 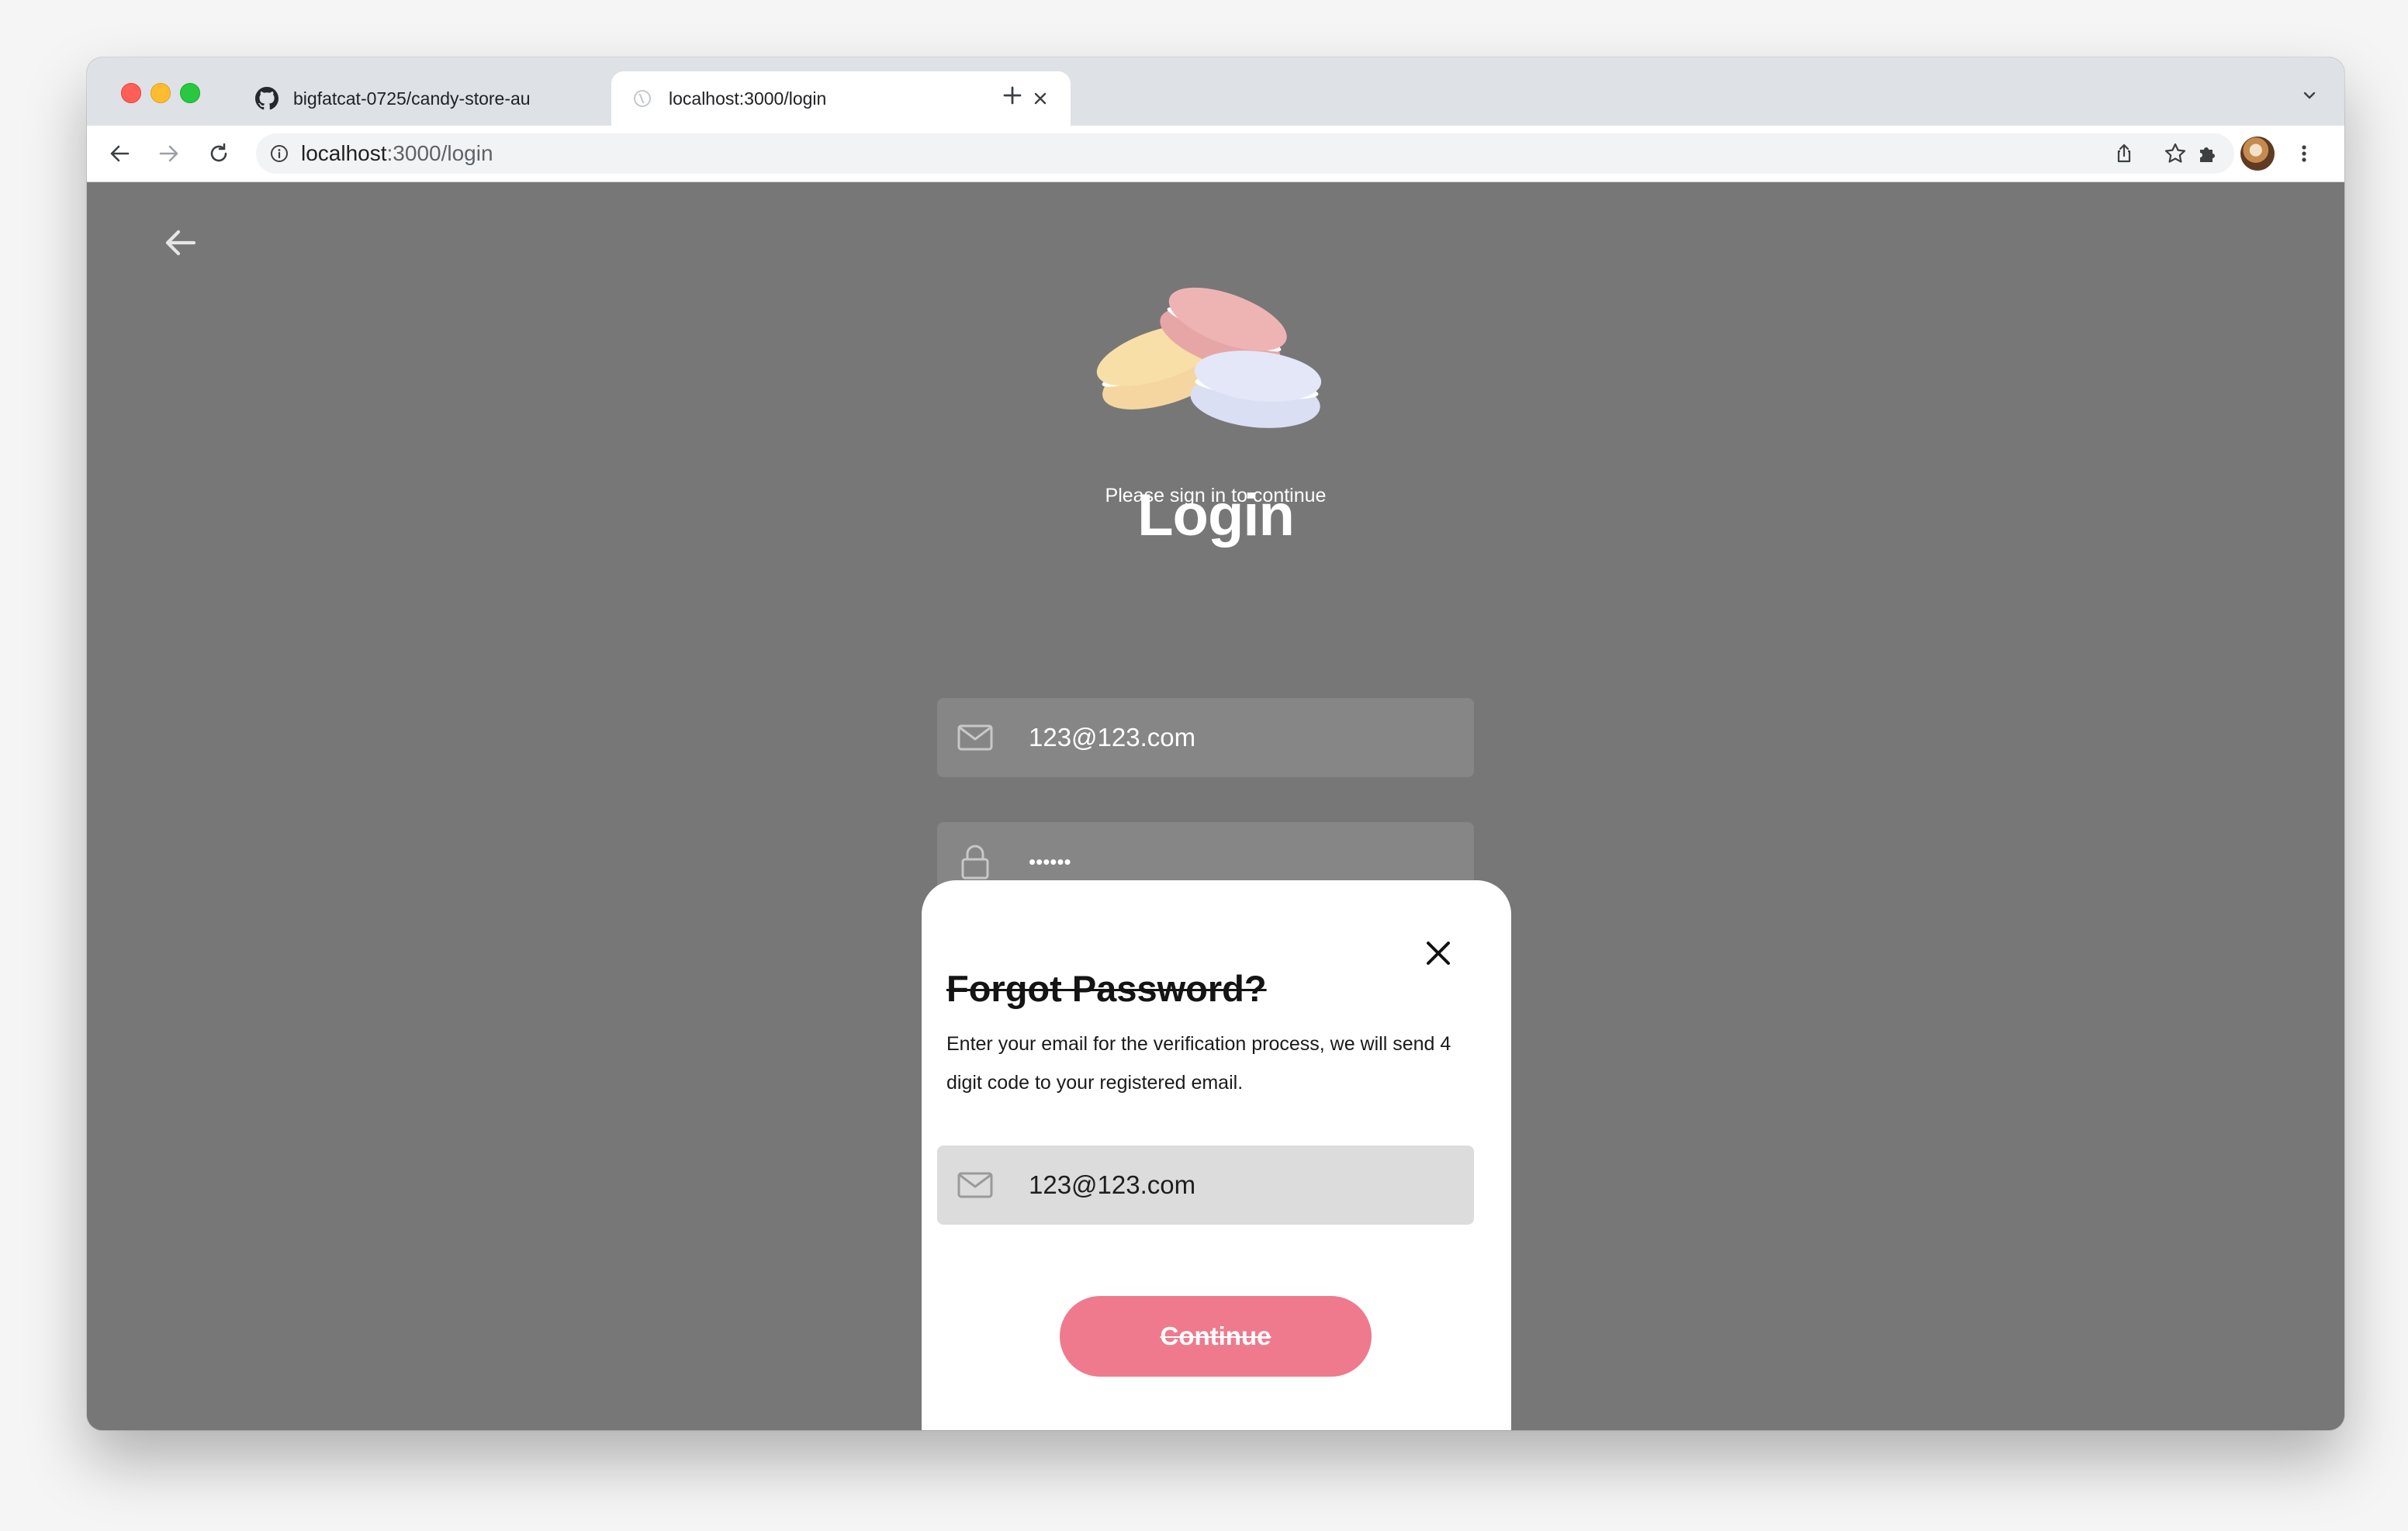 I want to click on email-field: 123@123.com, so click(x=1205, y=737).